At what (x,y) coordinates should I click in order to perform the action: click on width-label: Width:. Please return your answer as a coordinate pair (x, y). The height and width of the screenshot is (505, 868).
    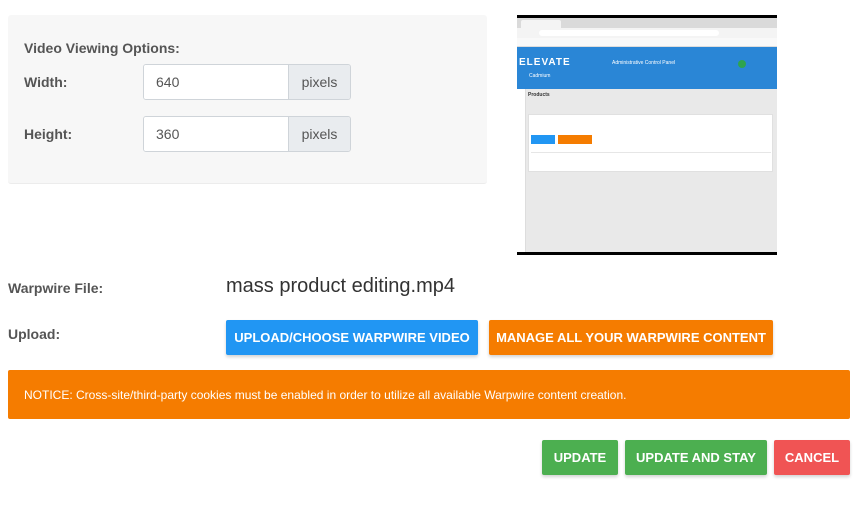
    Looking at the image, I should click on (46, 82).